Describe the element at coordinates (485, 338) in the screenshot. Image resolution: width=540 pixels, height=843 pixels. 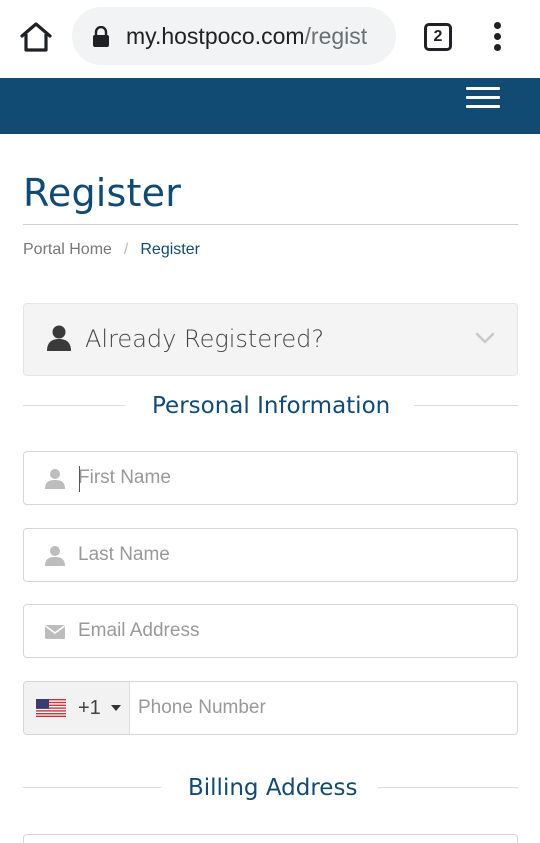
I see `chevron-down-icon` at that location.